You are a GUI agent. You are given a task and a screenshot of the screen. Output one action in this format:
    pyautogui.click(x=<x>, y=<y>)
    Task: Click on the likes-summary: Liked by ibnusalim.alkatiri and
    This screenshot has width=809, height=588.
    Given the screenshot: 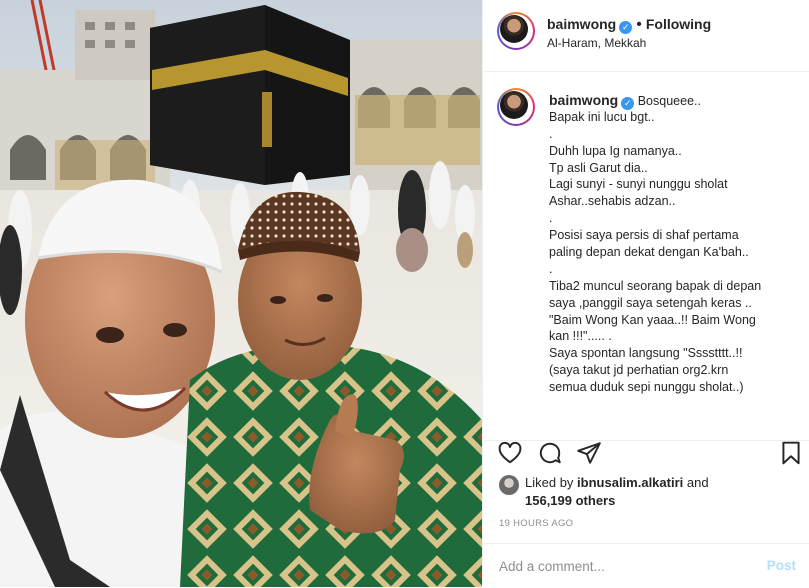 What is the action you would take?
    pyautogui.click(x=617, y=483)
    